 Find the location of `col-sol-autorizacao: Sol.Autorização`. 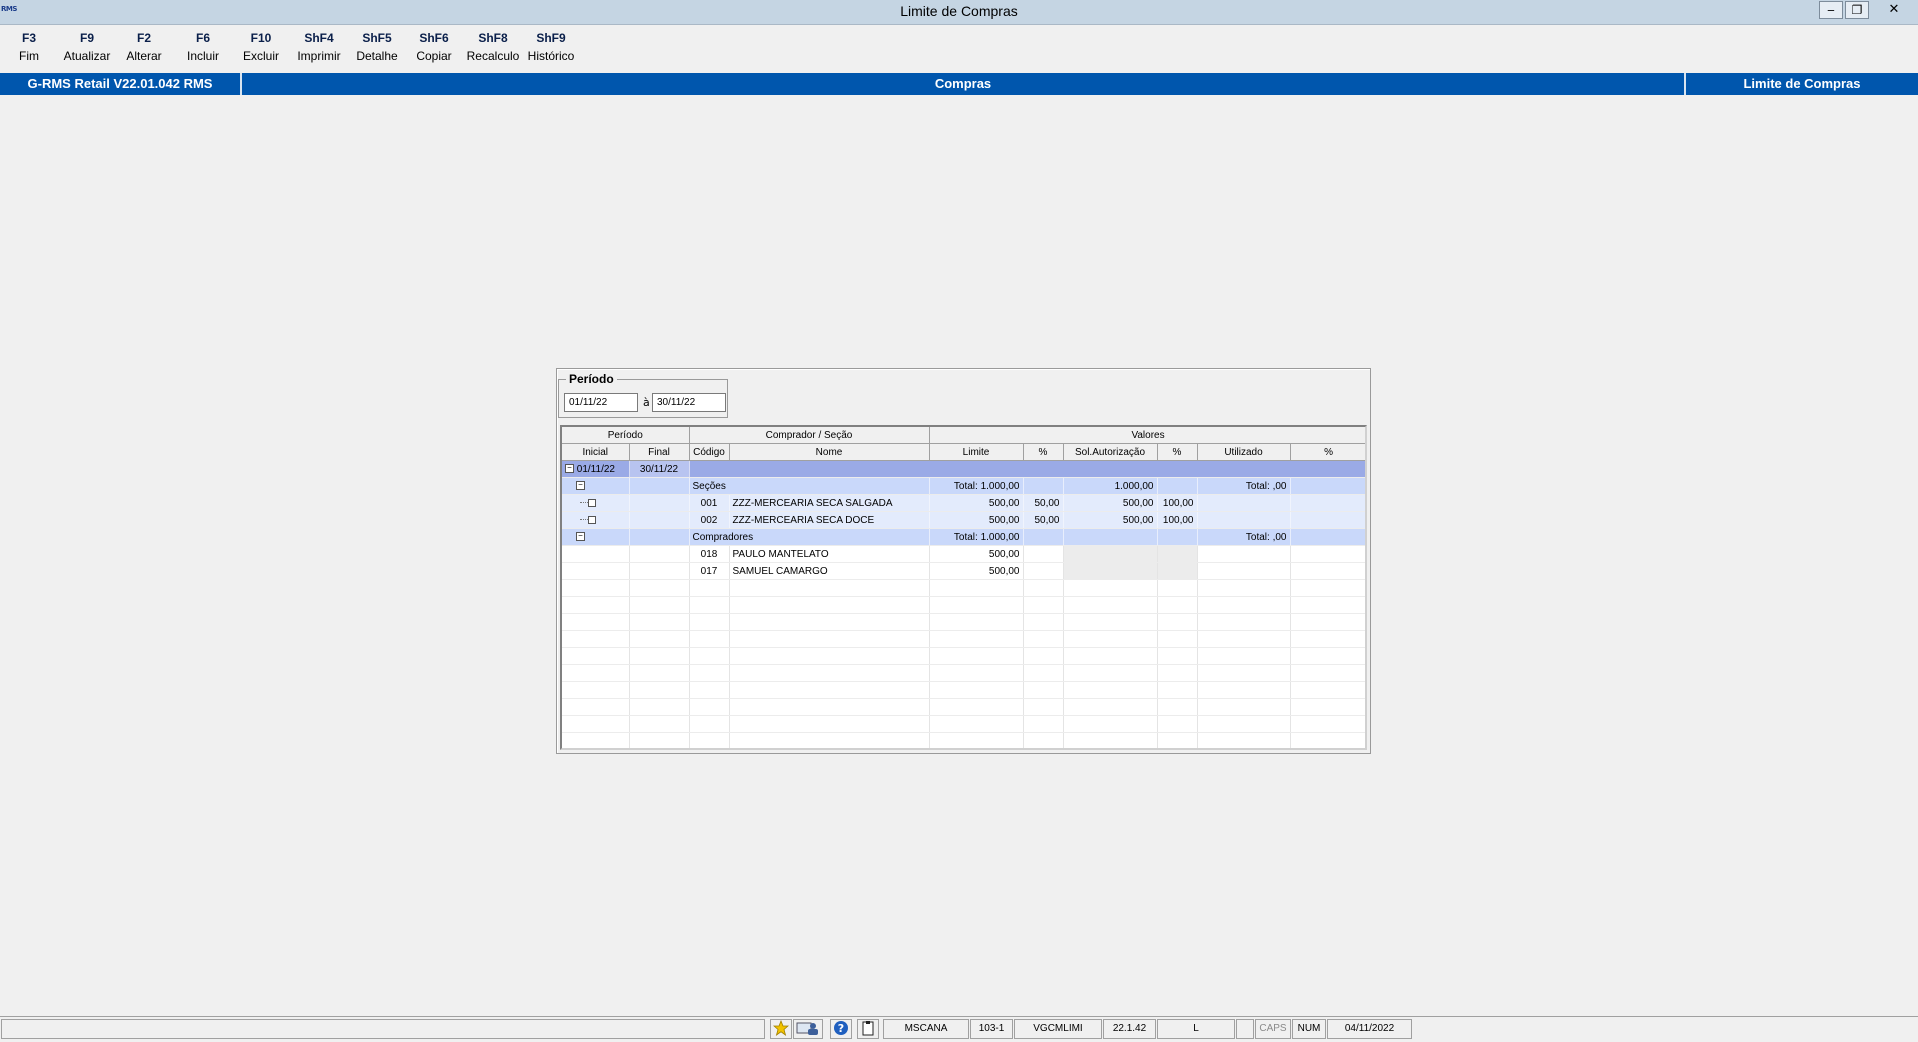

col-sol-autorizacao: Sol.Autorização is located at coordinates (1110, 452).